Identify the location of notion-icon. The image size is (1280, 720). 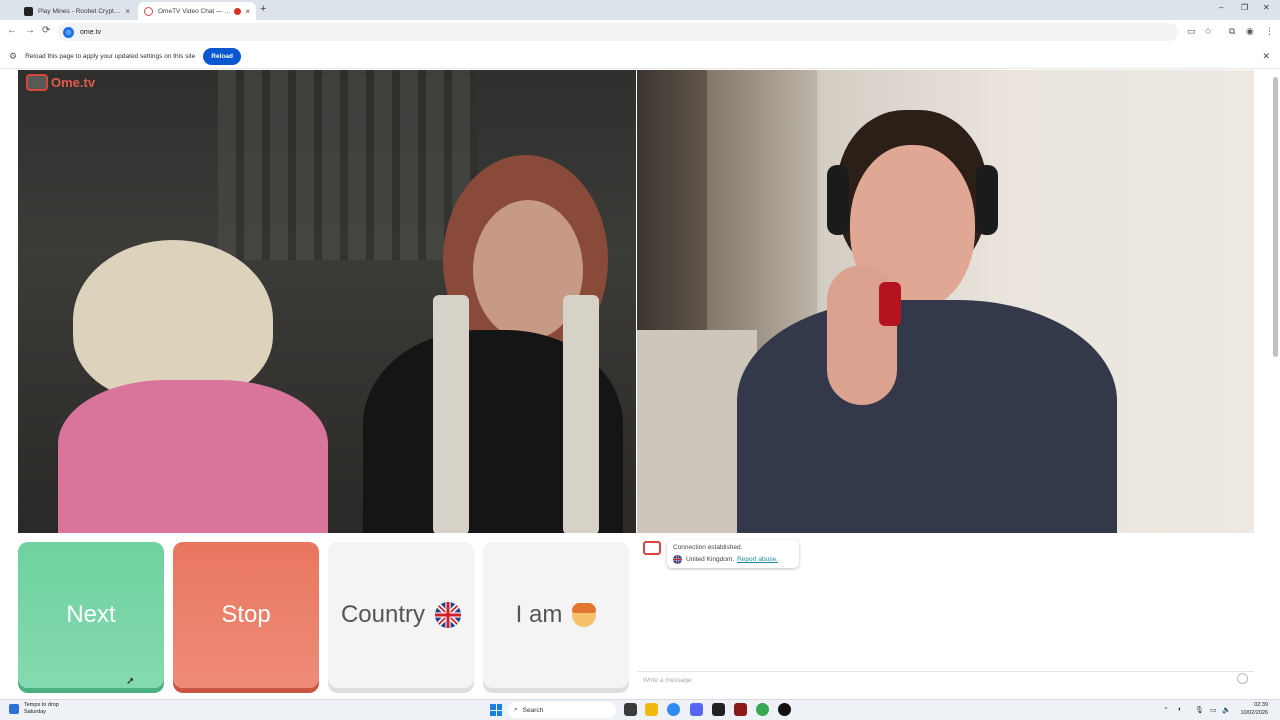
(718, 709).